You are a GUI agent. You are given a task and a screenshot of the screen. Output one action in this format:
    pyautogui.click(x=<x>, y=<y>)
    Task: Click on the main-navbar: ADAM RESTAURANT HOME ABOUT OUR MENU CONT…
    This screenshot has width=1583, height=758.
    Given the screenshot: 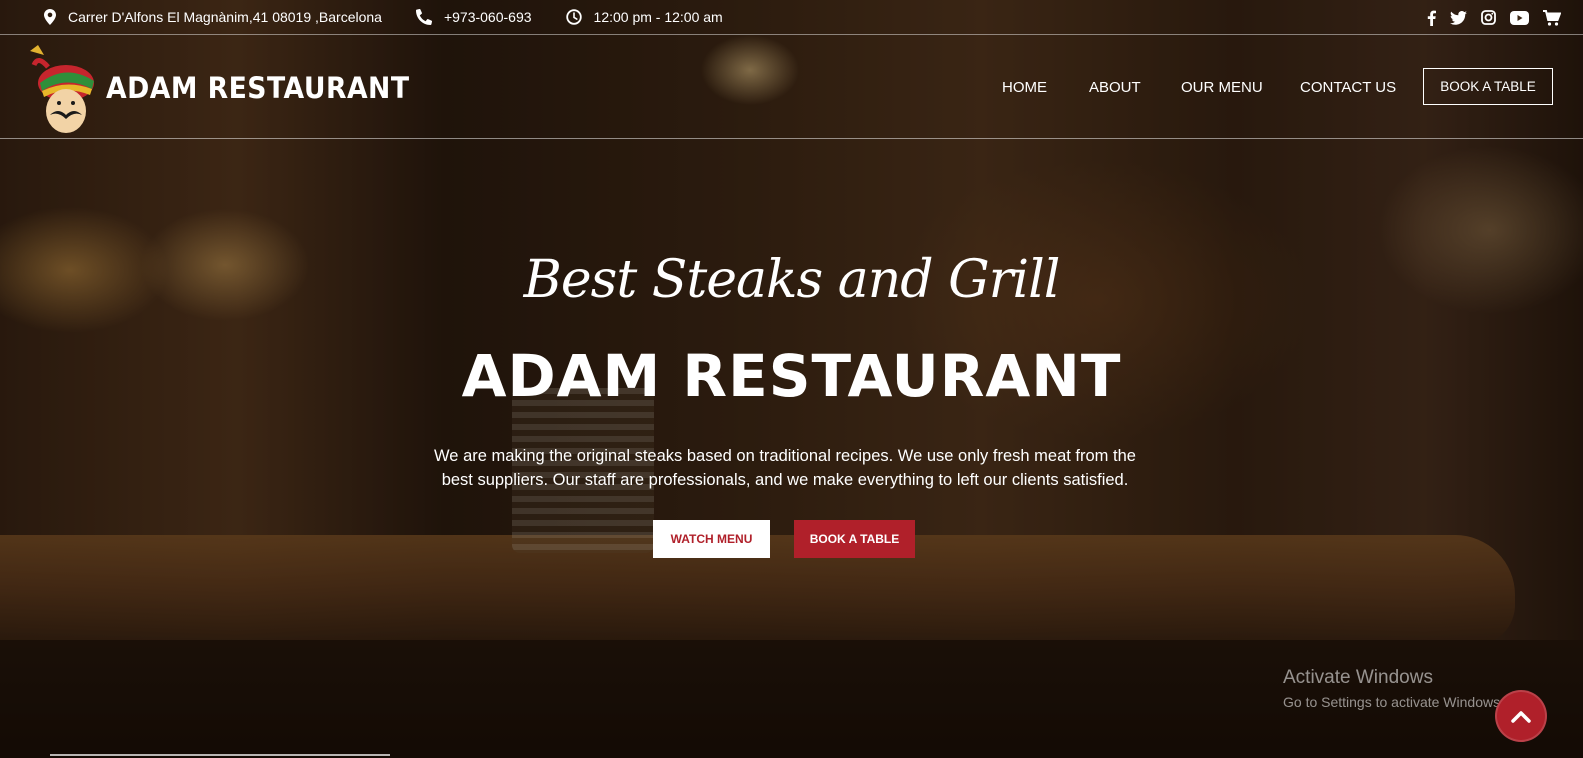 What is the action you would take?
    pyautogui.click(x=791, y=87)
    